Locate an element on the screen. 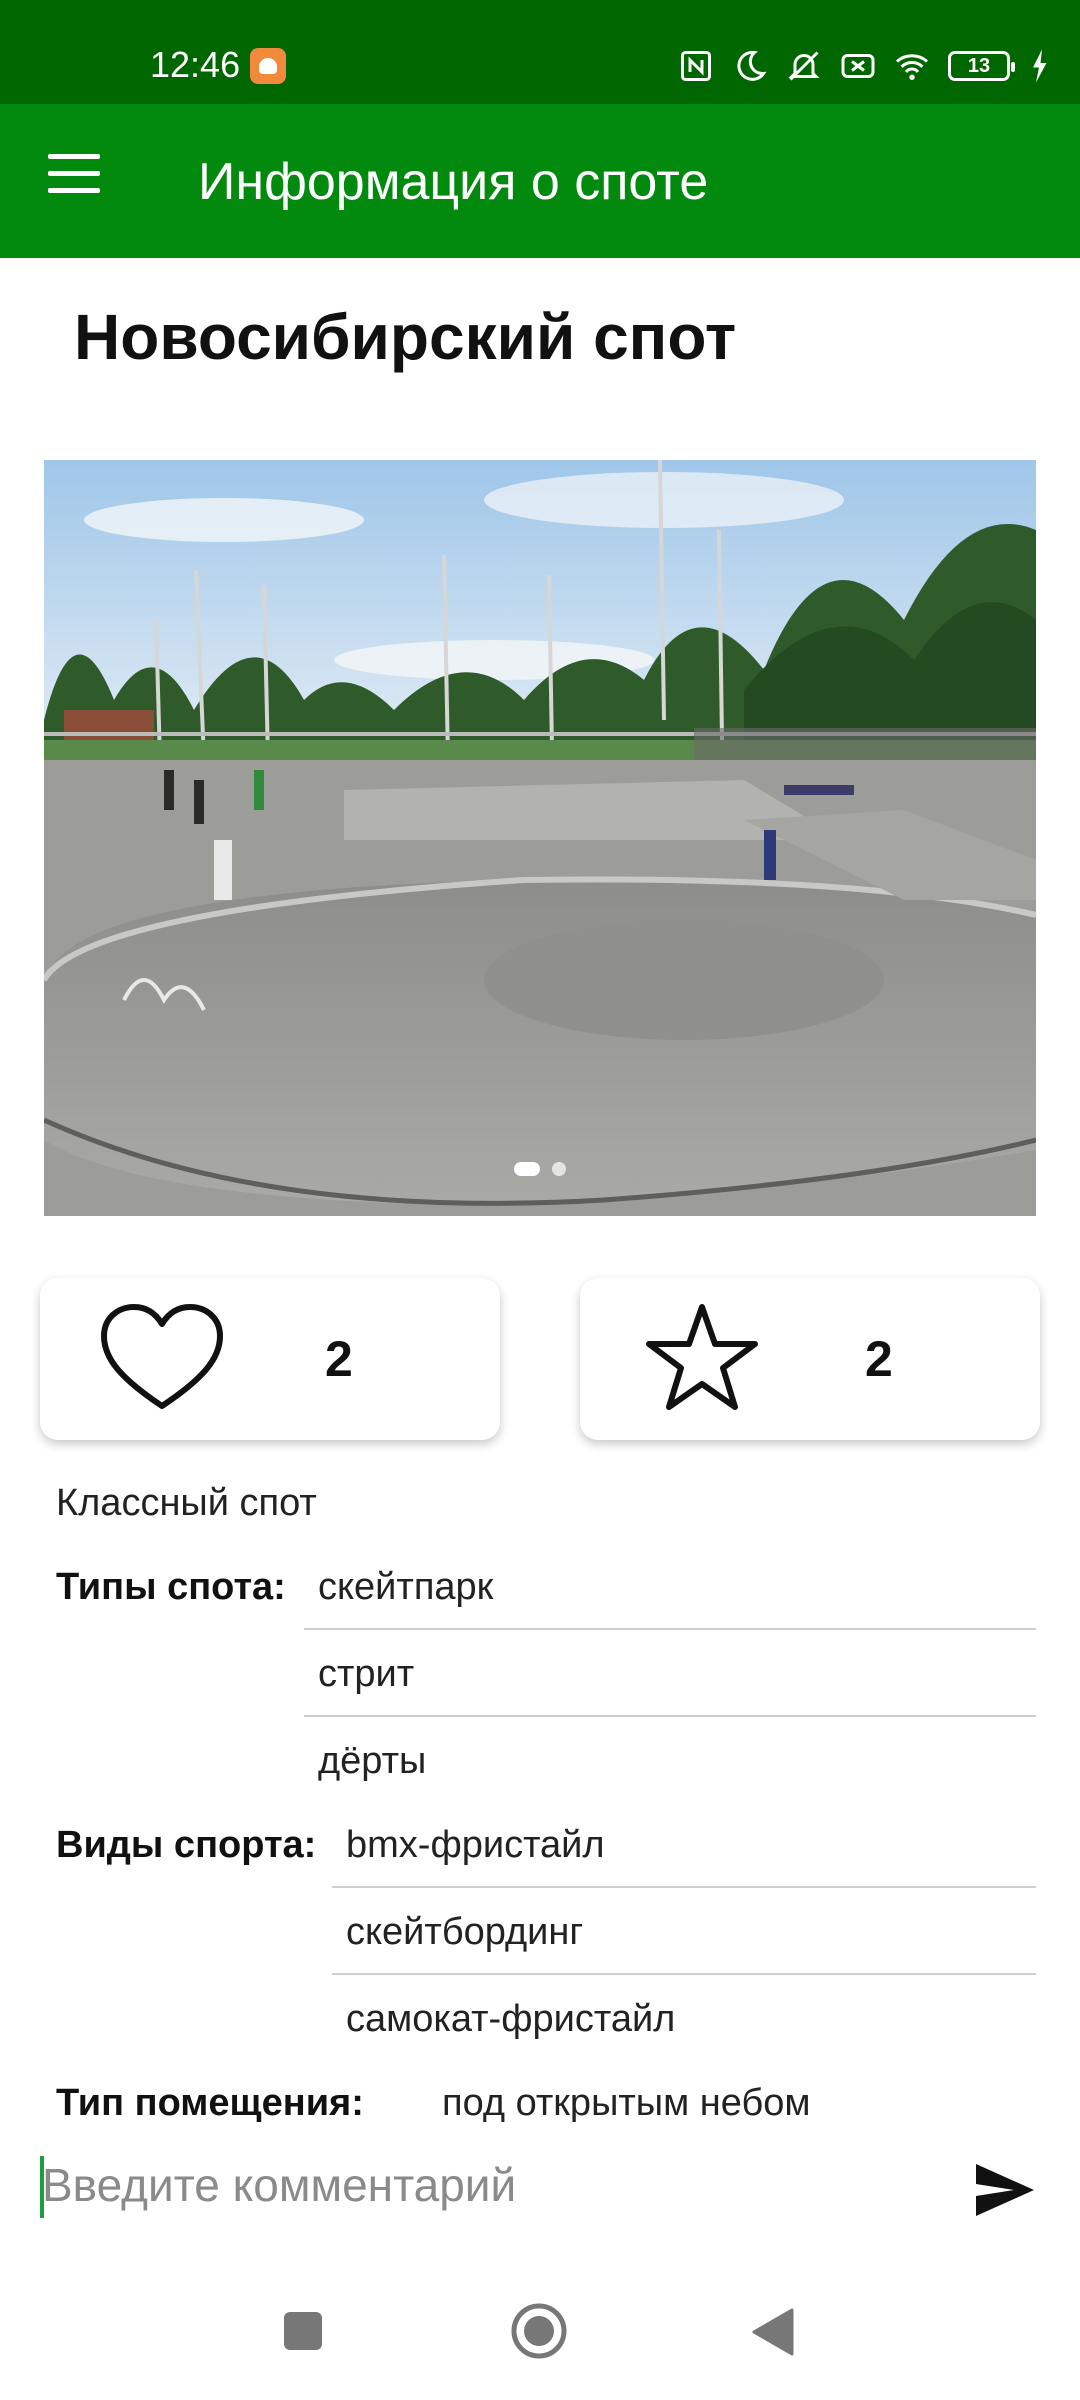  sport-item: скейтбординг is located at coordinates (465, 1932).